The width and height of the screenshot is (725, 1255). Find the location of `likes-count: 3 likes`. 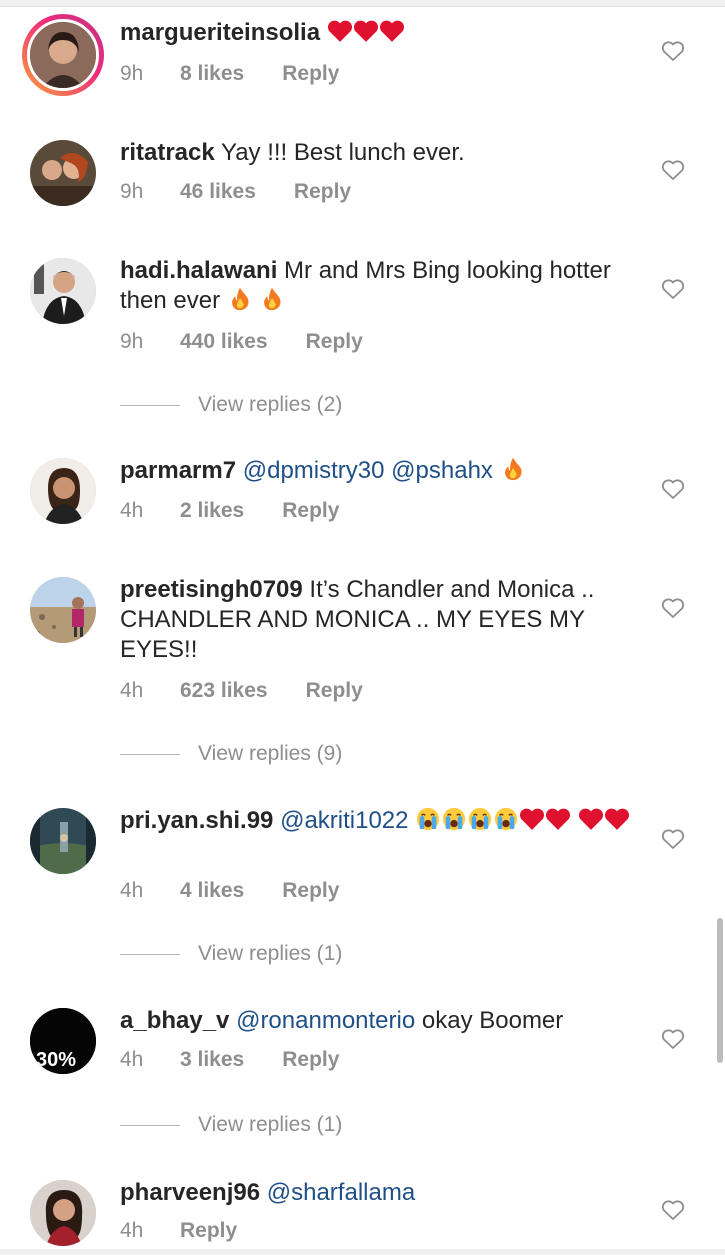

likes-count: 3 likes is located at coordinates (212, 1060).